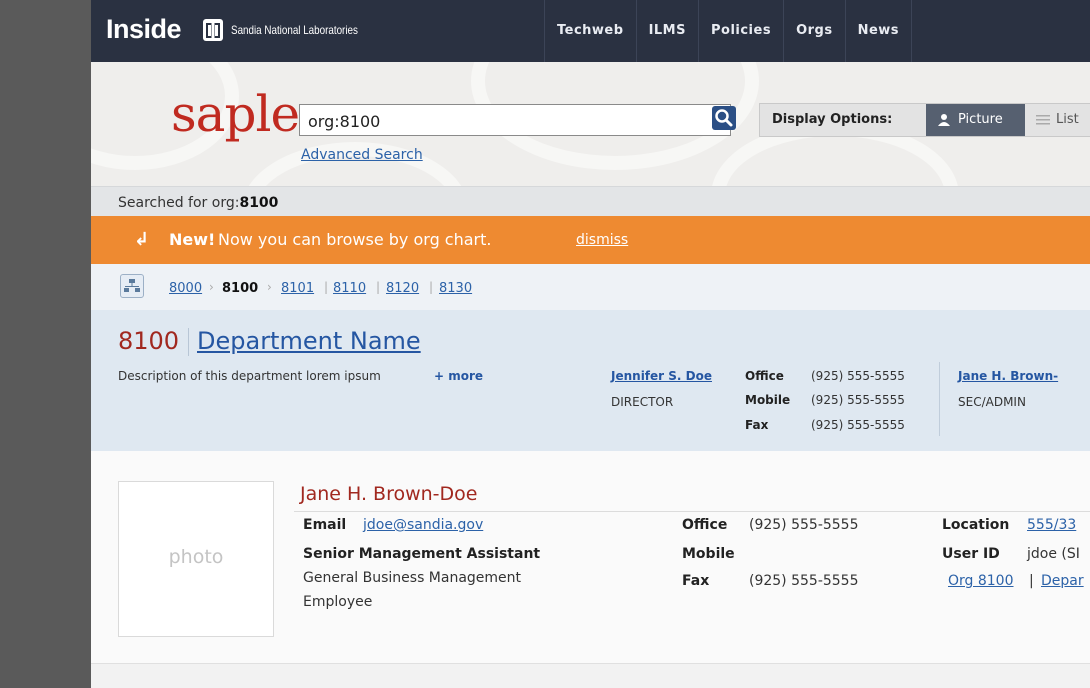  Describe the element at coordinates (235, 114) in the screenshot. I see `saple-logo: saple` at that location.